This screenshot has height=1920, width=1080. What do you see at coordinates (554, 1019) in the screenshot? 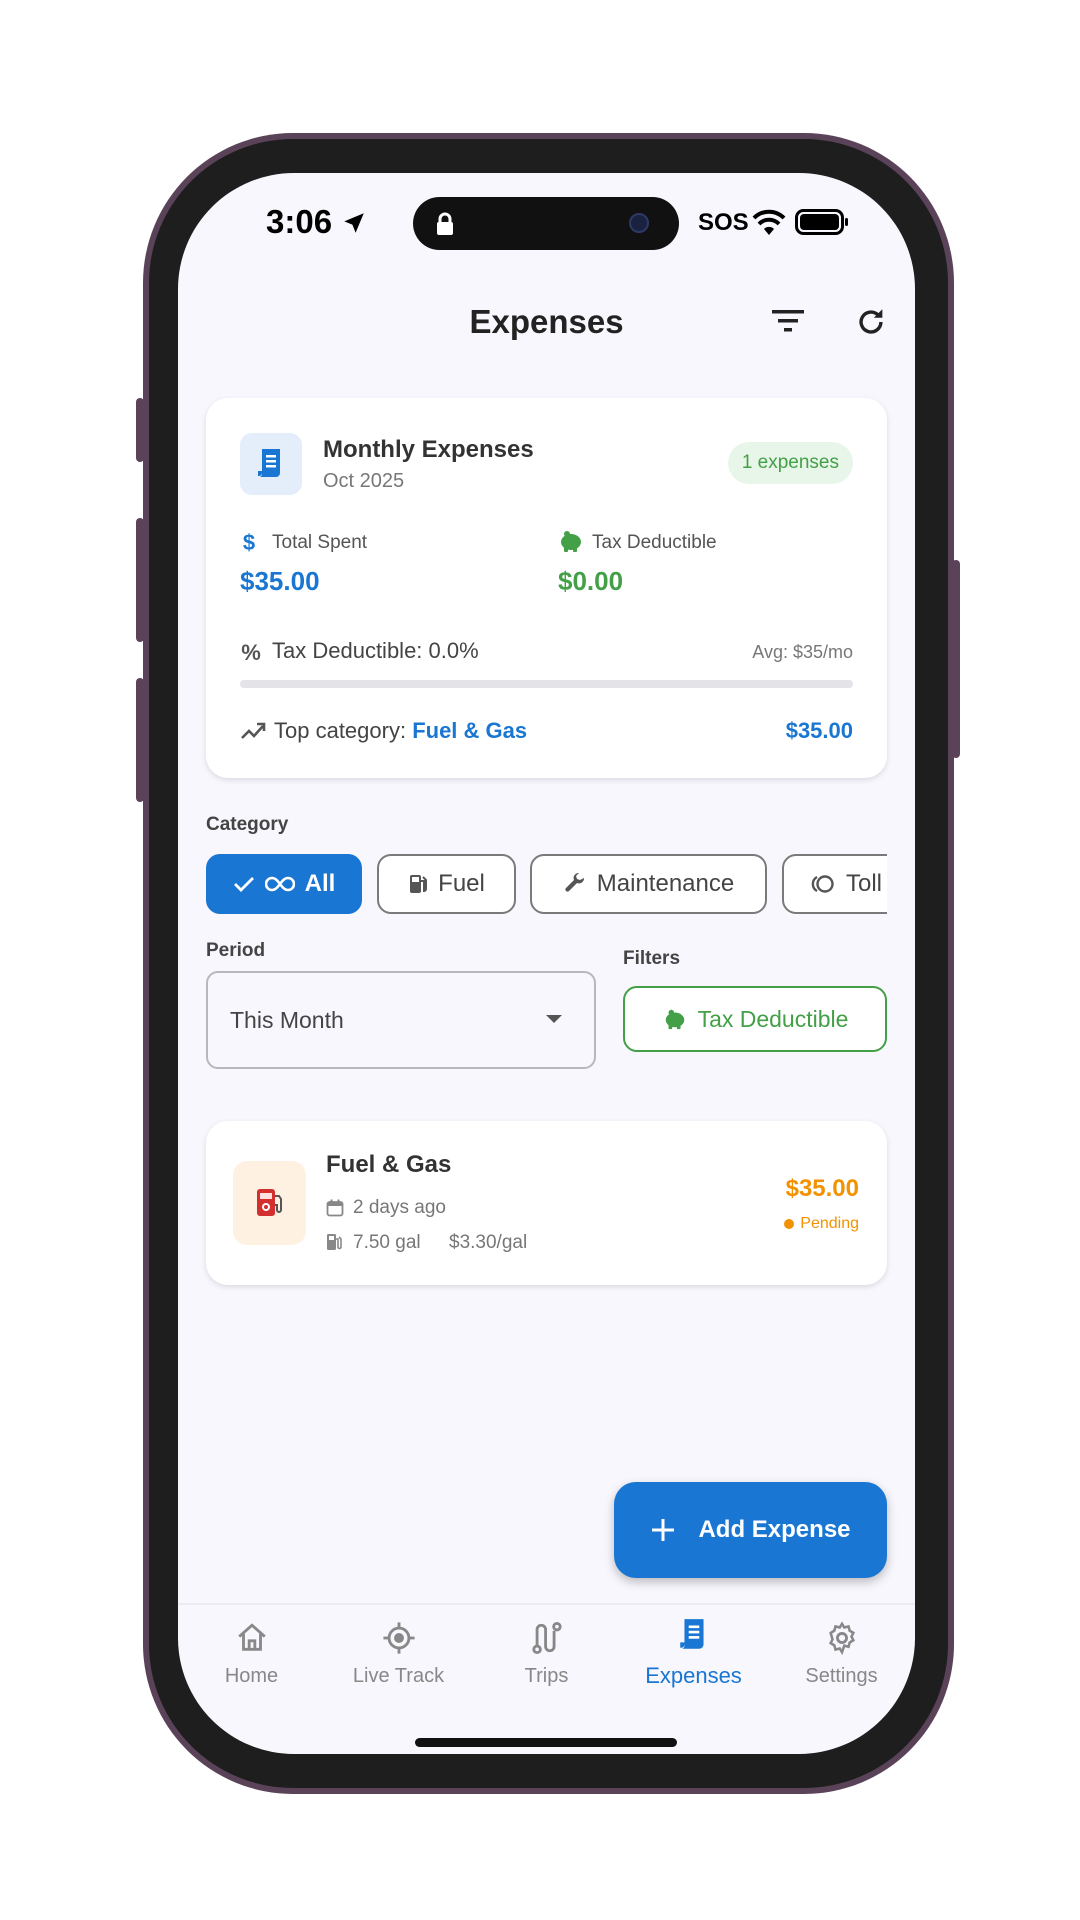
I see `dropdown-arrow-icon` at bounding box center [554, 1019].